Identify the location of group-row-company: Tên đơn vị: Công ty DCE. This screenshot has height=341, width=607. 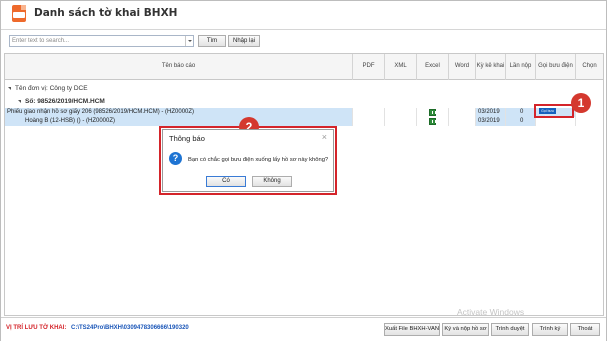
(304, 90).